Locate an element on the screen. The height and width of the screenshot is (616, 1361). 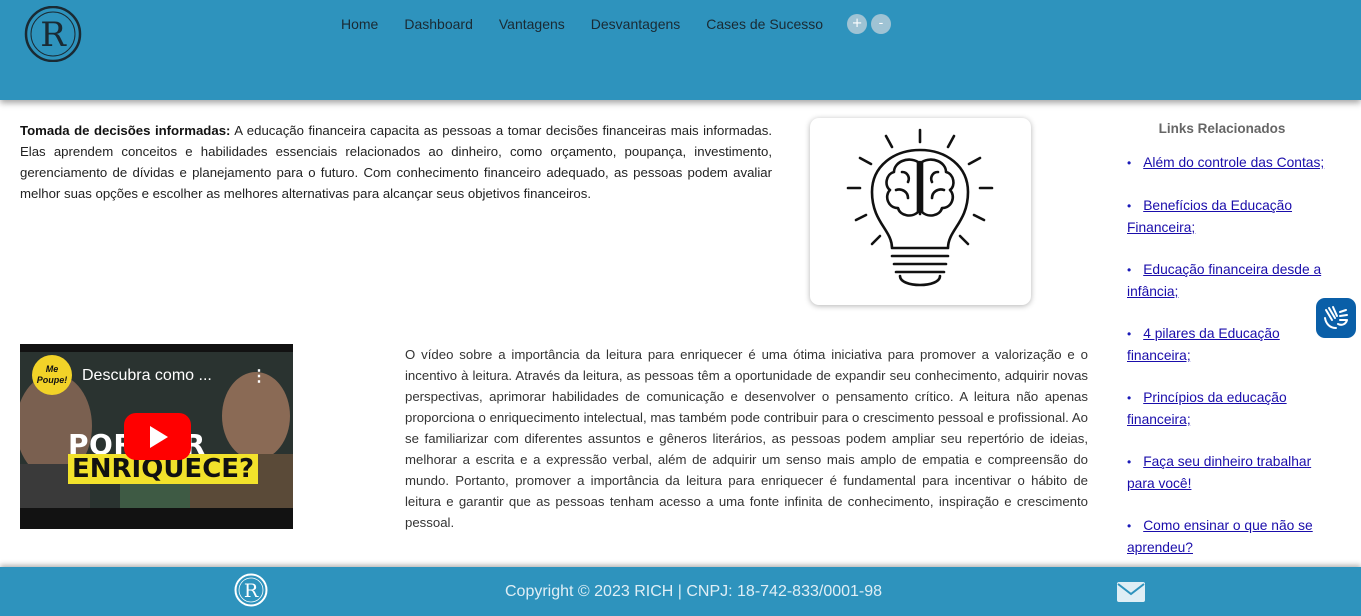
mail-icon is located at coordinates (1131, 592).